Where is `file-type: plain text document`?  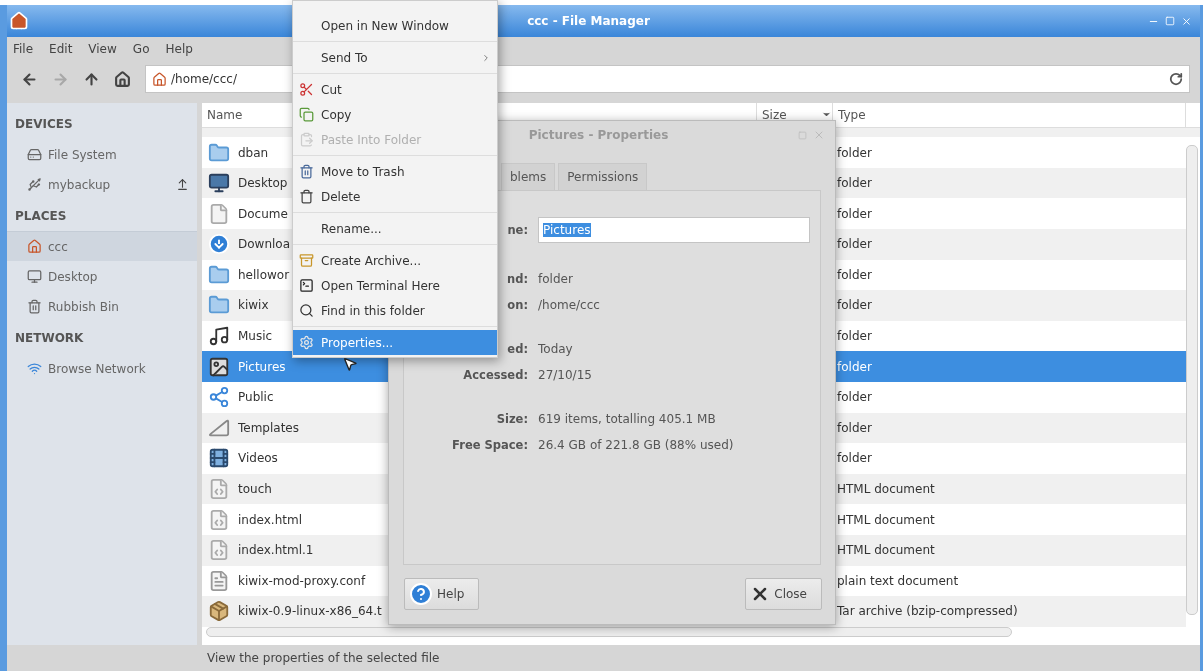 file-type: plain text document is located at coordinates (898, 580).